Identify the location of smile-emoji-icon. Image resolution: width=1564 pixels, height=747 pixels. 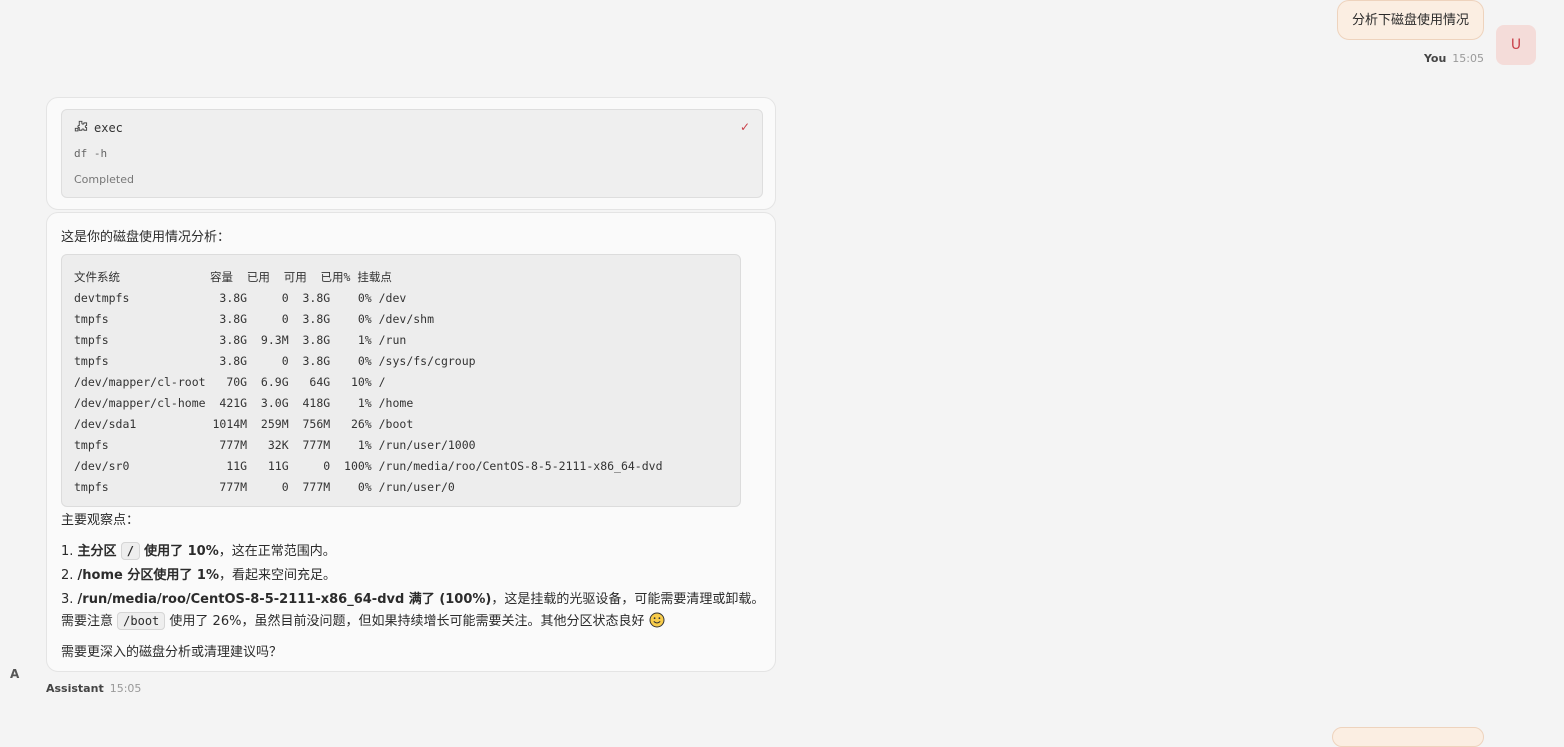
(657, 620).